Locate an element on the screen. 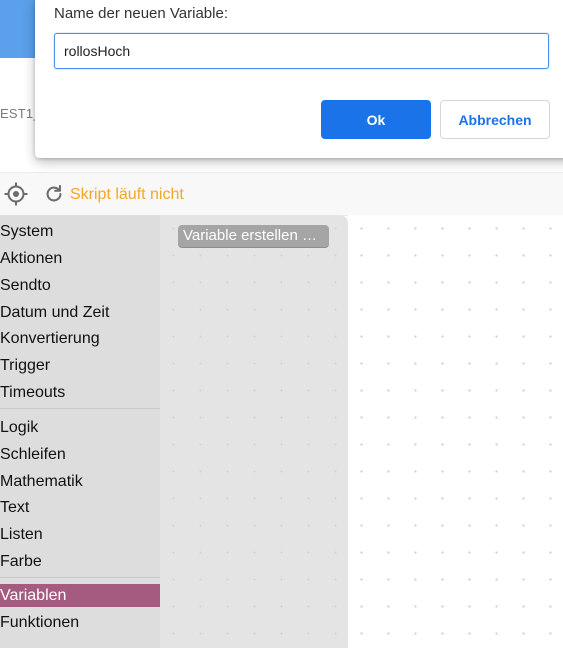 The width and height of the screenshot is (563, 648). category-farbe: Farbe is located at coordinates (80, 561).